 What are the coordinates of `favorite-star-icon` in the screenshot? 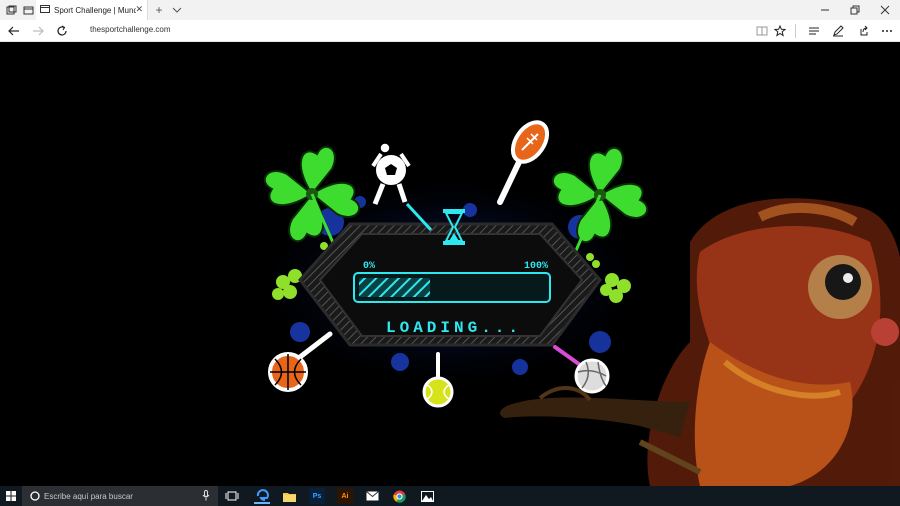 It's located at (780, 31).